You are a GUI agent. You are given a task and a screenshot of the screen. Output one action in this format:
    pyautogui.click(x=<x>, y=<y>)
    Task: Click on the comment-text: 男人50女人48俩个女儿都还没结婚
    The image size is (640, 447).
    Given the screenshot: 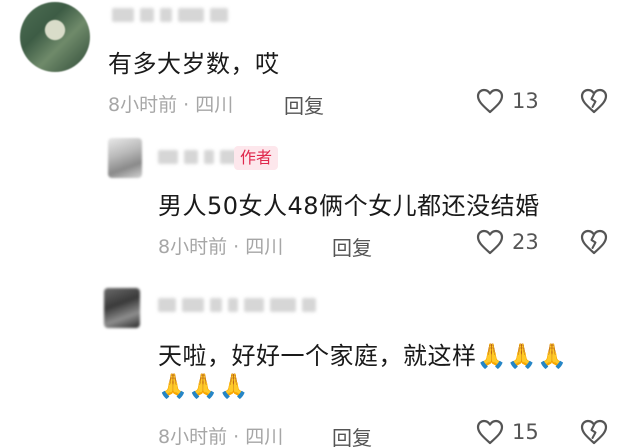 What is the action you would take?
    pyautogui.click(x=349, y=206)
    